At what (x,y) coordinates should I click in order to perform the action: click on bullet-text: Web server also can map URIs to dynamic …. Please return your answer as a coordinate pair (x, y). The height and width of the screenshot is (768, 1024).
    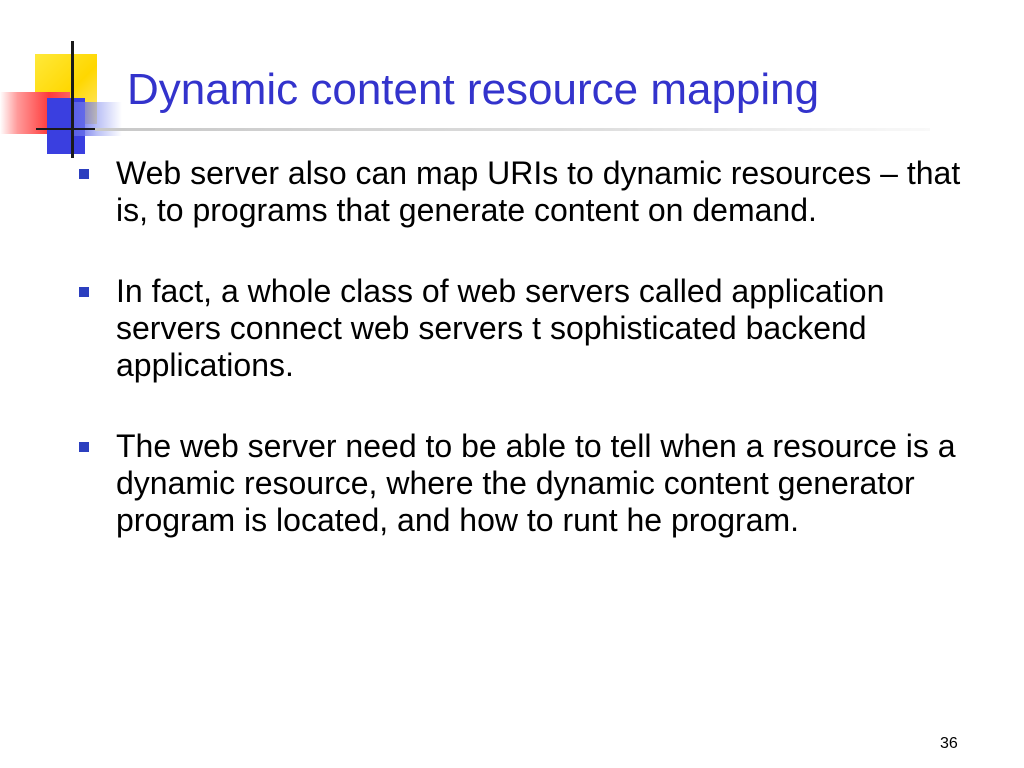
    Looking at the image, I should click on (538, 191).